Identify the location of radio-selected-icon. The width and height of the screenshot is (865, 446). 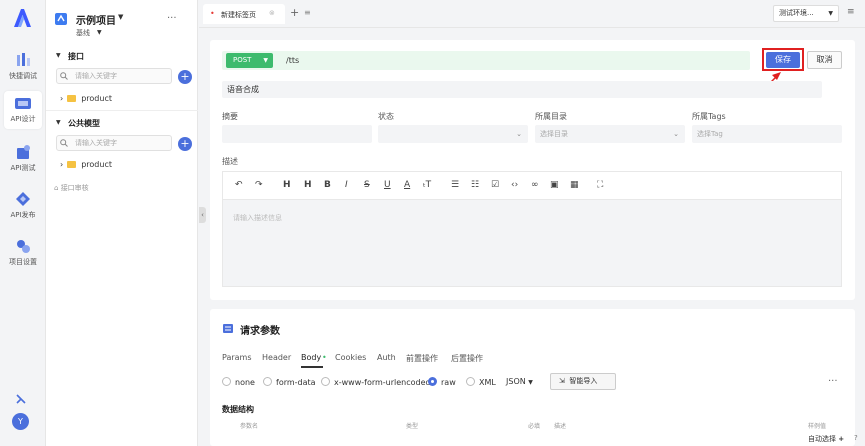
(432, 381).